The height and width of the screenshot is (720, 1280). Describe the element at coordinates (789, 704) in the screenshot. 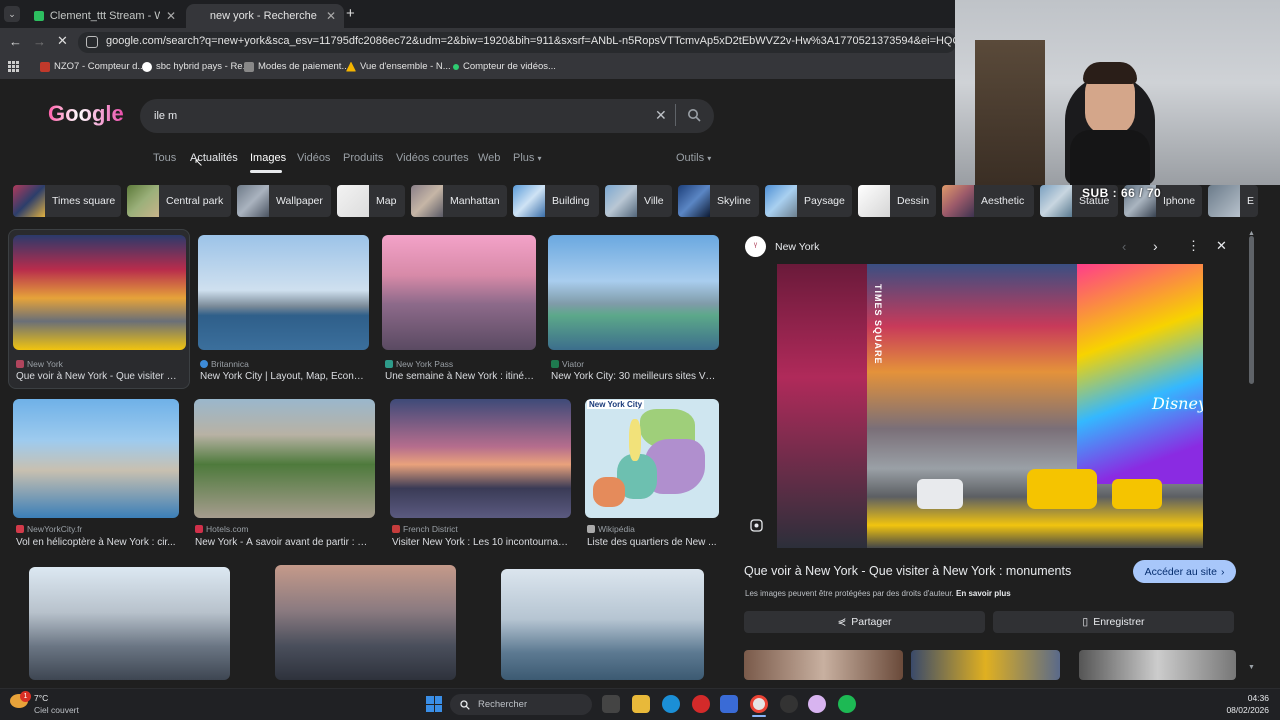

I see `obs-icon` at that location.